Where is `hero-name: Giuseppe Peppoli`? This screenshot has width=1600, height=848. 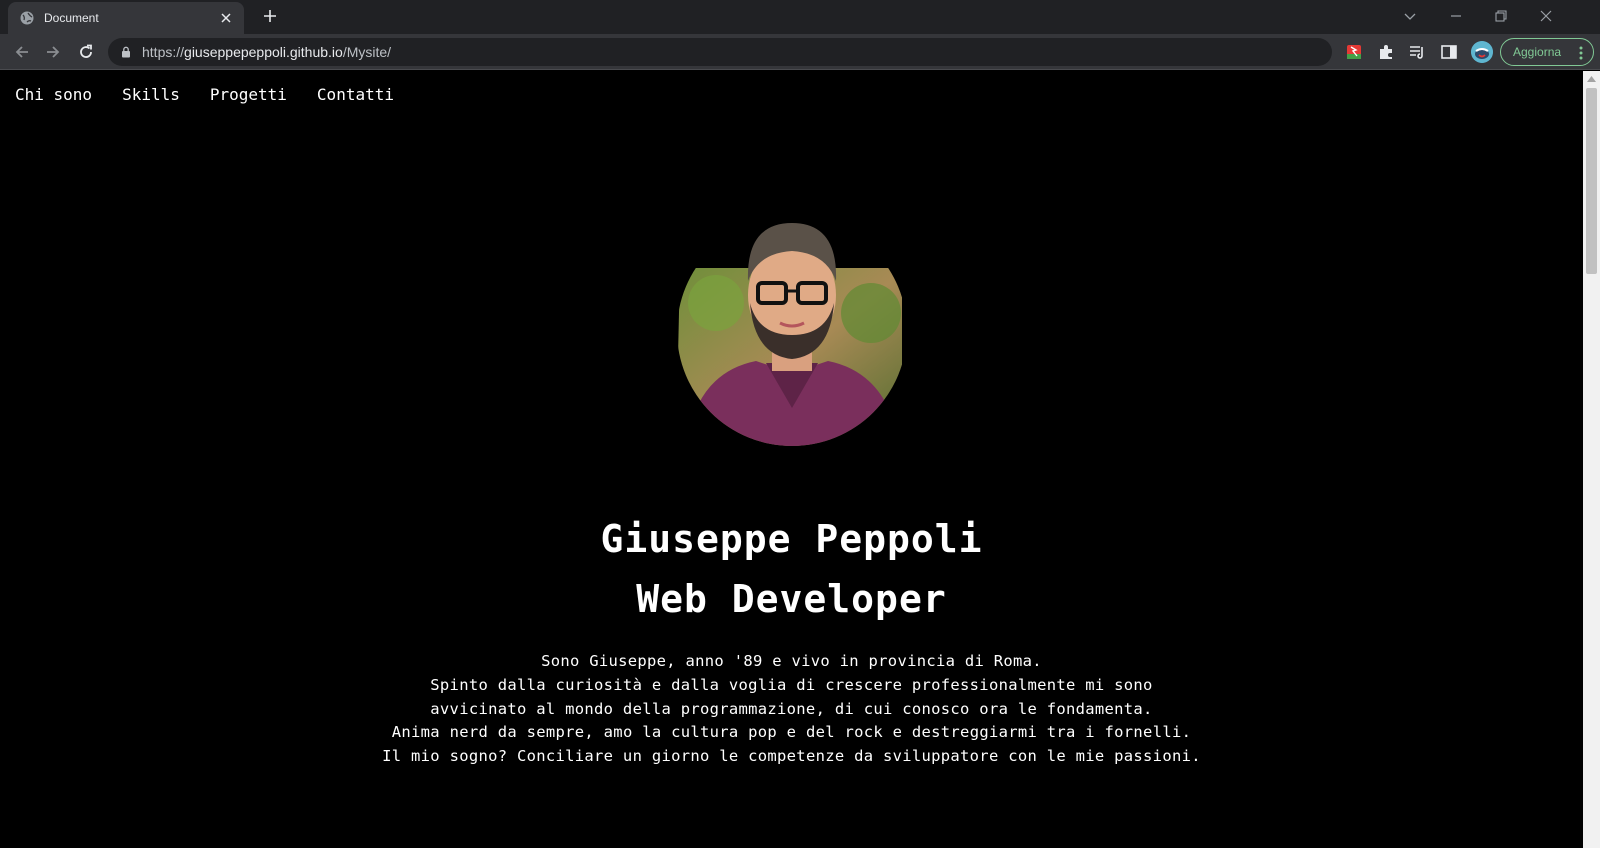 hero-name: Giuseppe Peppoli is located at coordinates (791, 539).